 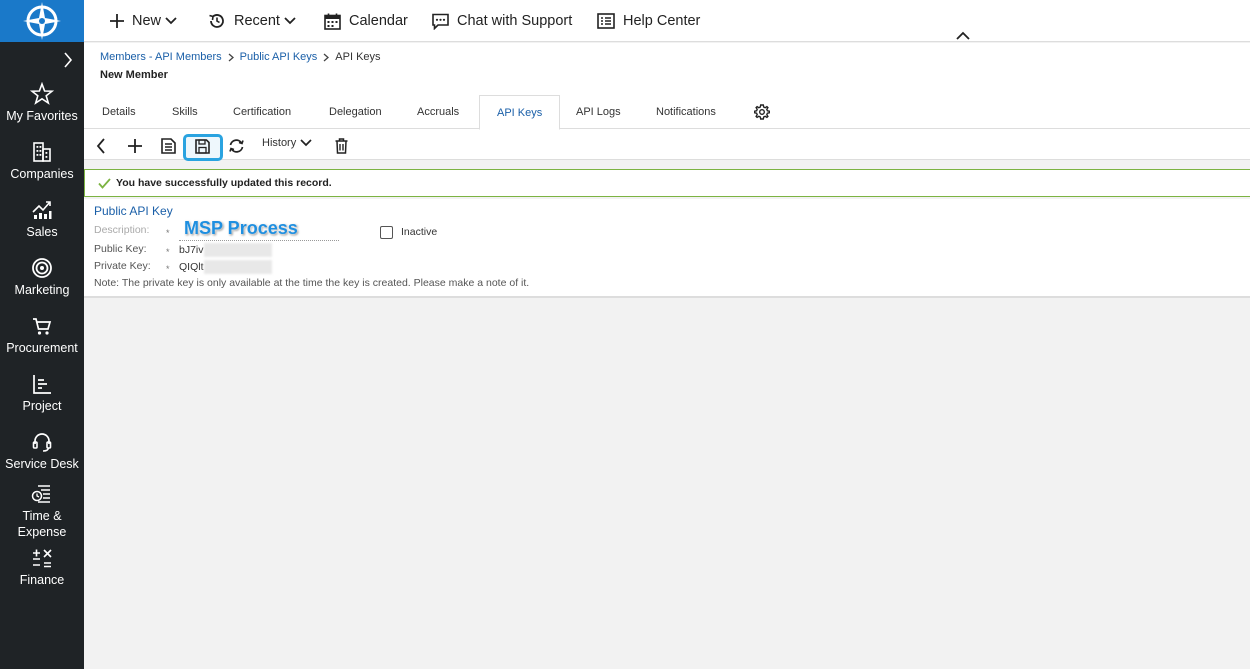 What do you see at coordinates (279, 57) in the screenshot?
I see `breadcrumb-link-public-api-keys: Public API Keys` at bounding box center [279, 57].